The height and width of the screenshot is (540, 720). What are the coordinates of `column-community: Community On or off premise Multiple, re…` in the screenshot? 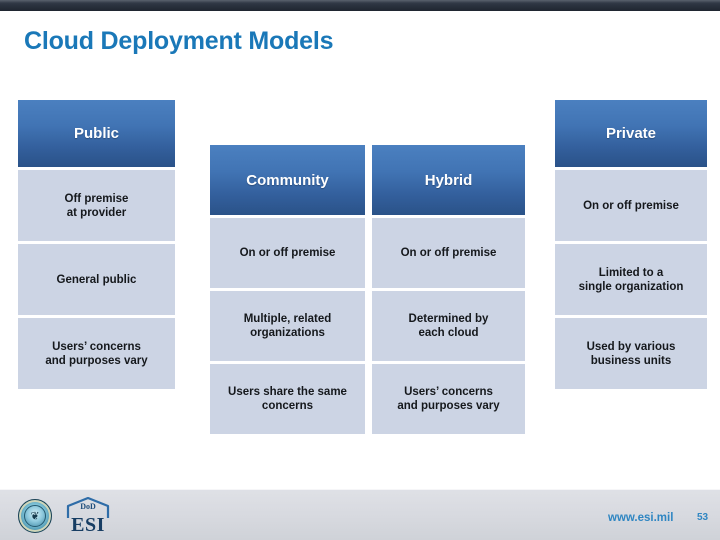 It's located at (287, 289).